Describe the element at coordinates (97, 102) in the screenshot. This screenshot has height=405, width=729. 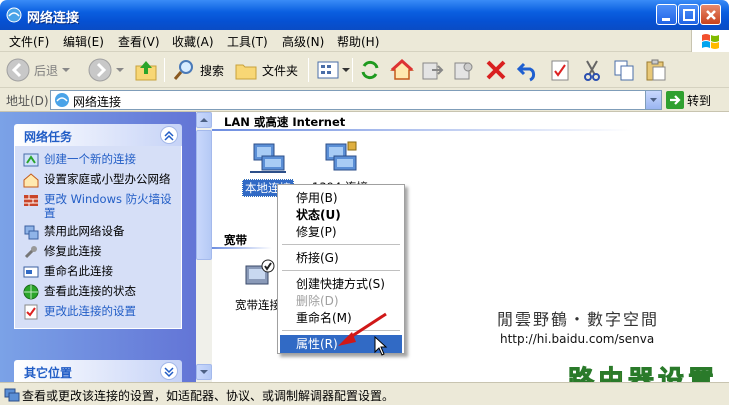
I see `address-value: 网络连接` at that location.